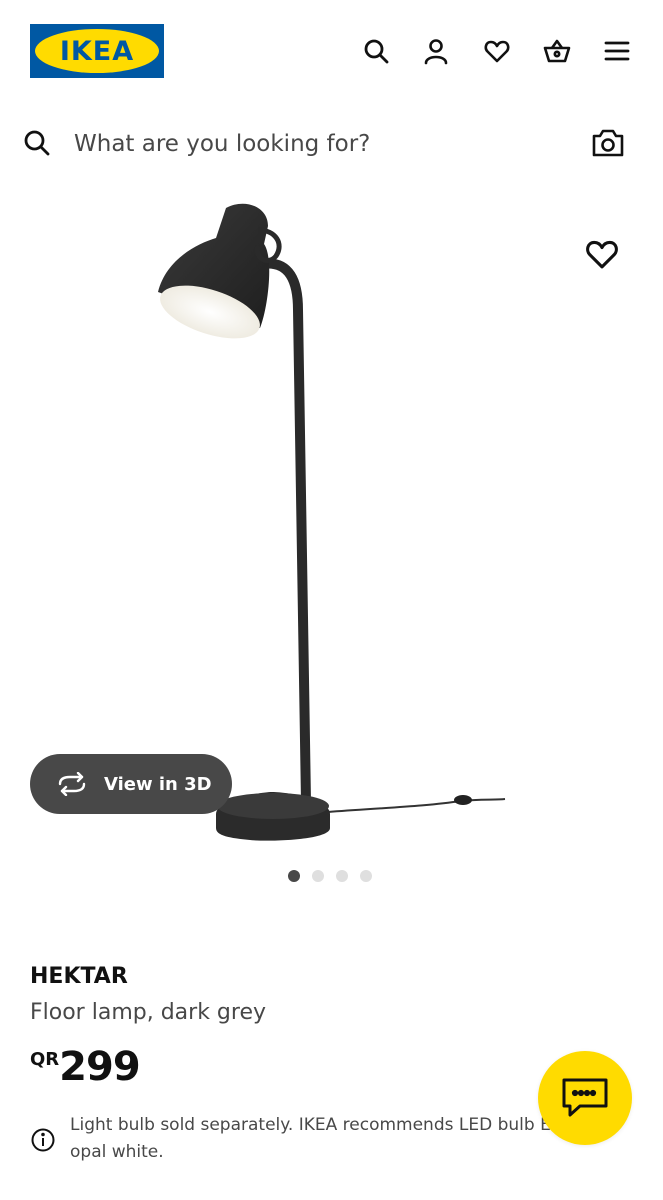 The image size is (663, 1200). I want to click on logo-text: IKEA, so click(97, 51).